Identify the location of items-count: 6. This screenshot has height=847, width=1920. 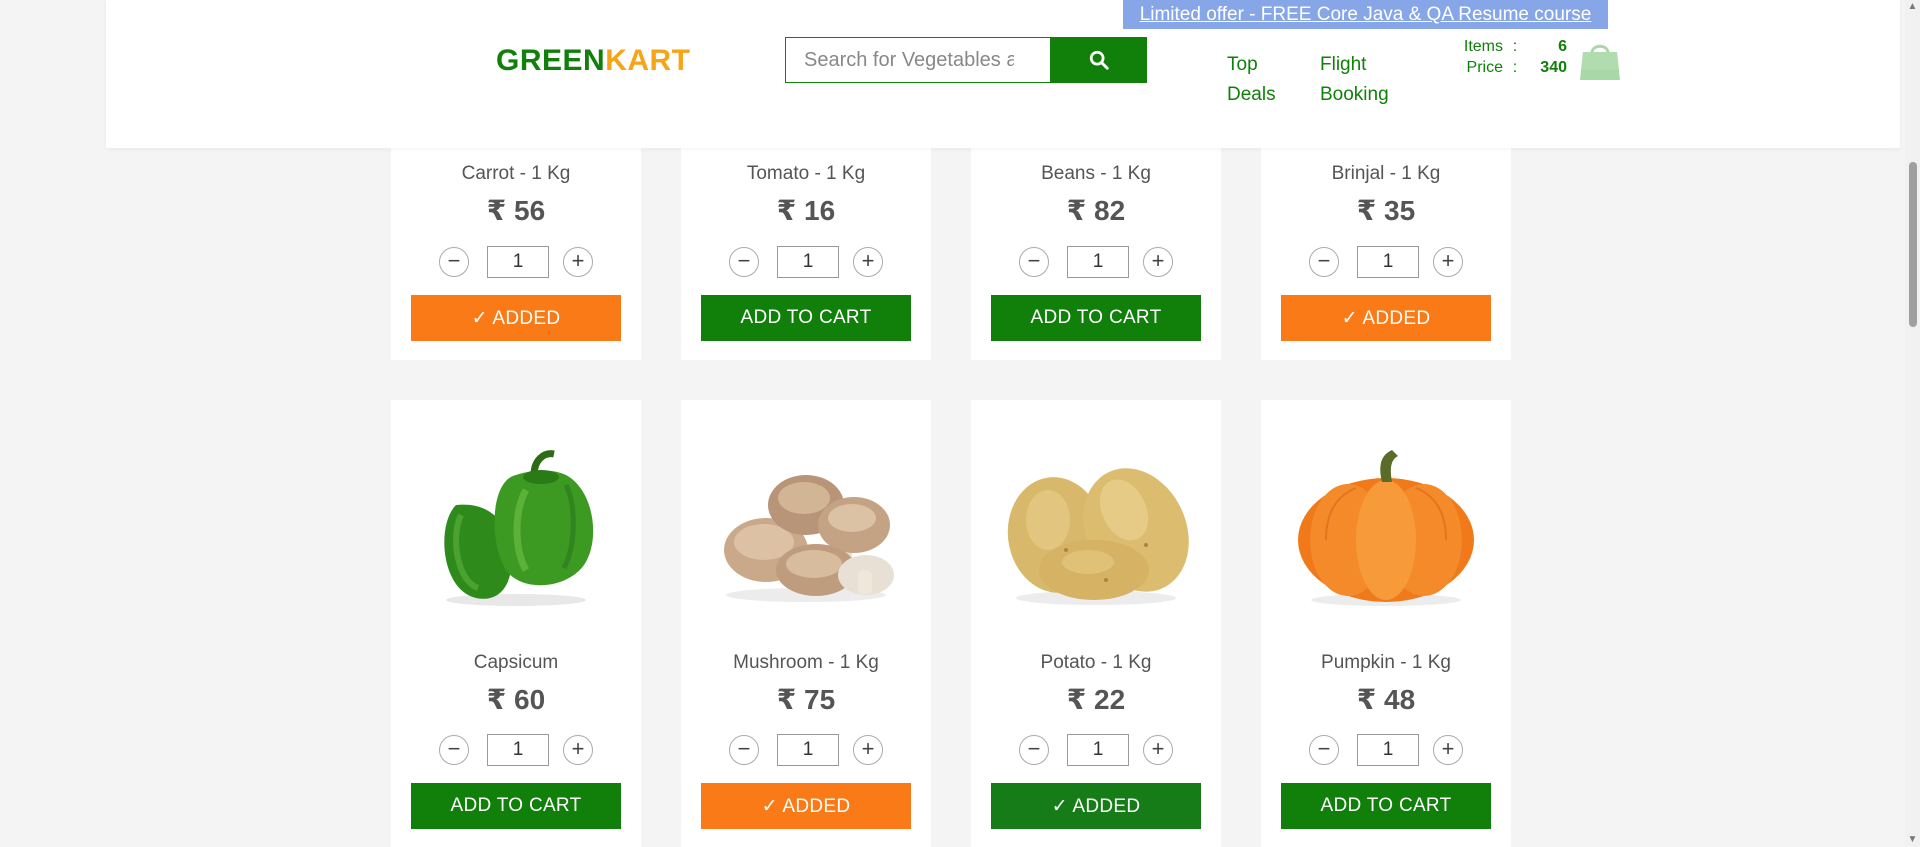
(1562, 46).